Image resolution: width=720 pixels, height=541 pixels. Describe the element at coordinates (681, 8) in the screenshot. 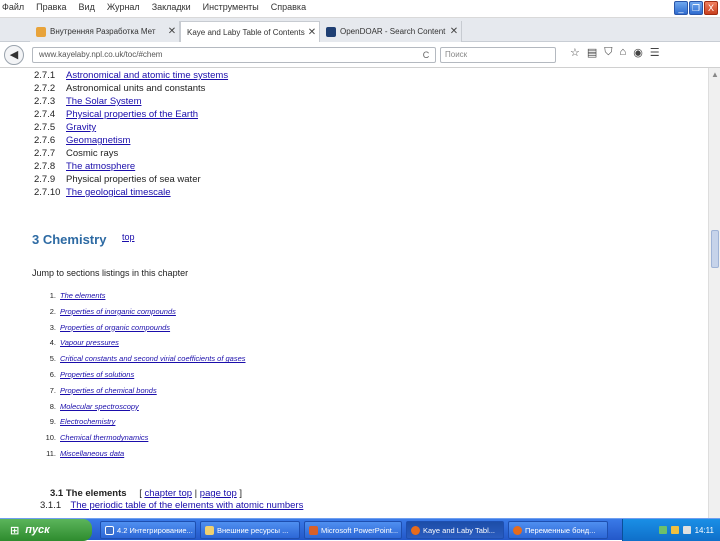

I see `minimize-button: _` at that location.